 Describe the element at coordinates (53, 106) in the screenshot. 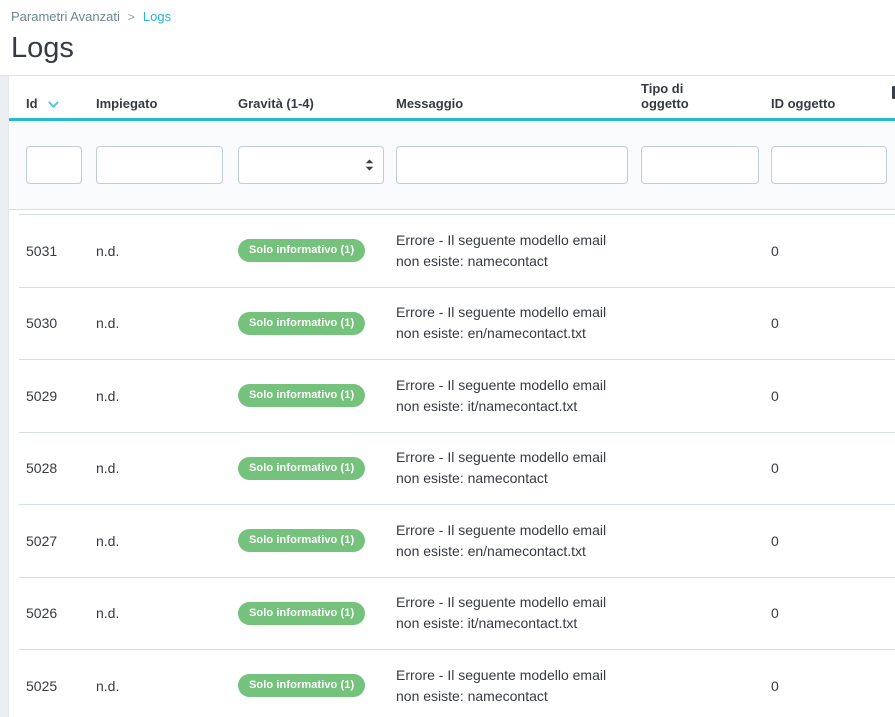

I see `sort-chevron-down-icon` at that location.